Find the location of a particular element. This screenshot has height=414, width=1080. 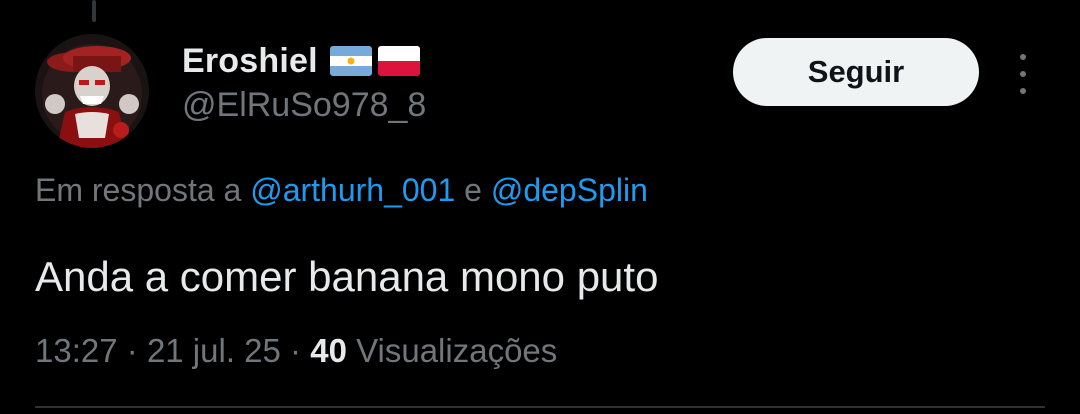

more-options-icon is located at coordinates (1023, 74).